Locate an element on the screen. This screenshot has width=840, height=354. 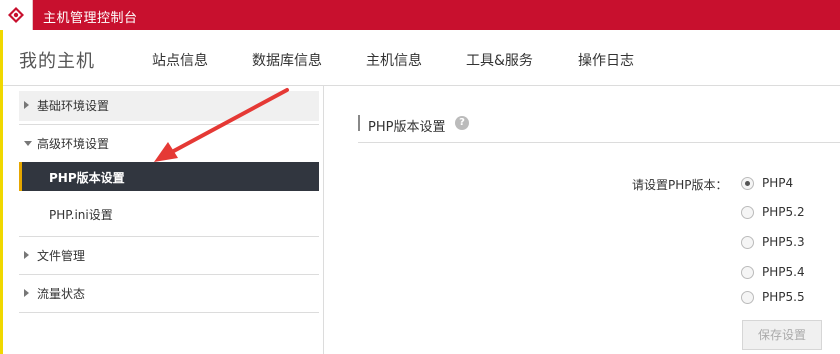
nav-item-database-info: 数据库信息 is located at coordinates (287, 60).